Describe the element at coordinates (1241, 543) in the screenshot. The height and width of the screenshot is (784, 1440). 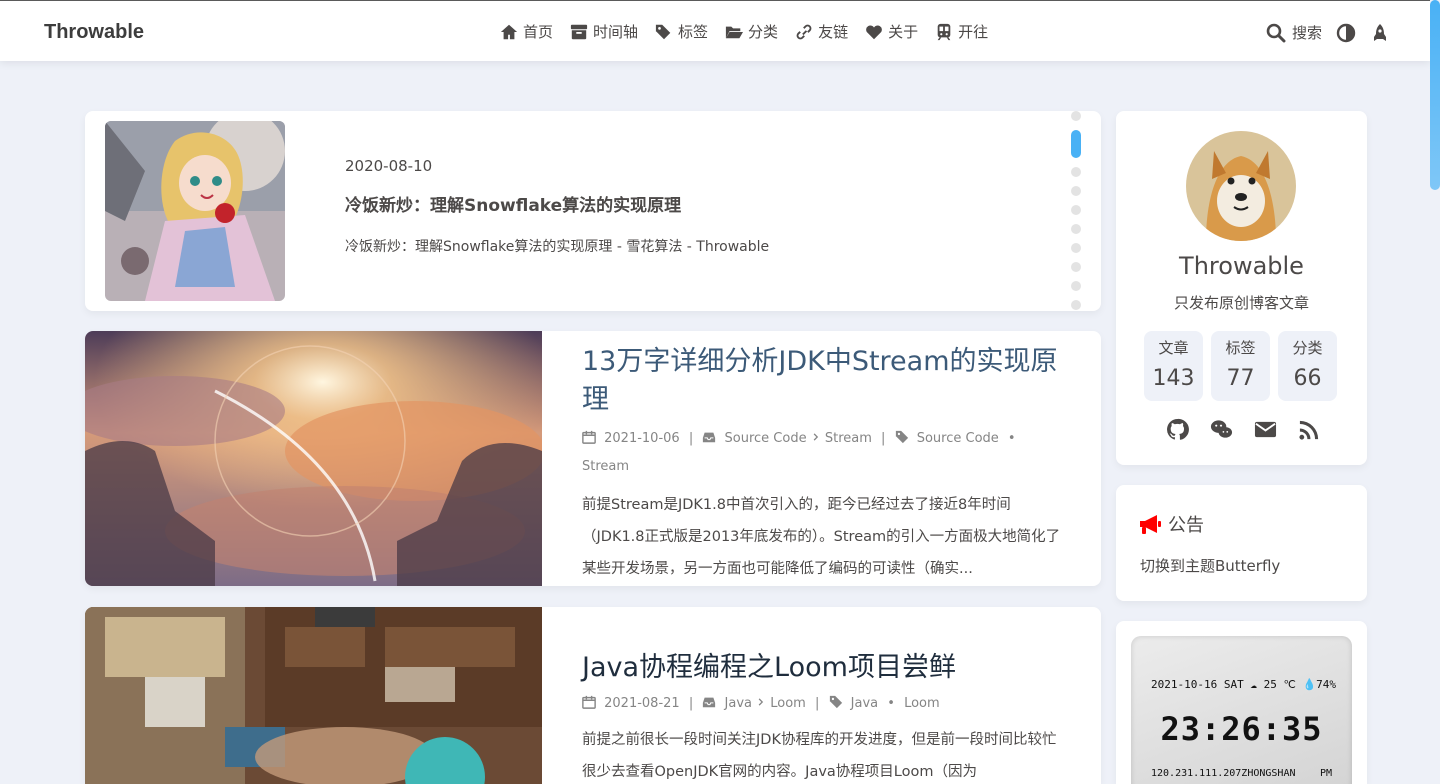
I see `announcement-card: 公告 切换到主题Butterfly` at that location.